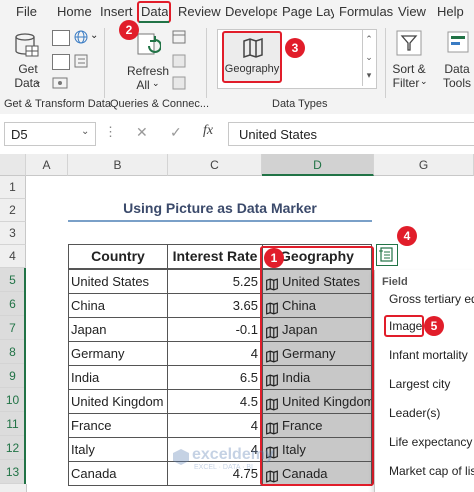  Describe the element at coordinates (409, 69) in the screenshot. I see `sort-filter-label-1: Sort &` at that location.